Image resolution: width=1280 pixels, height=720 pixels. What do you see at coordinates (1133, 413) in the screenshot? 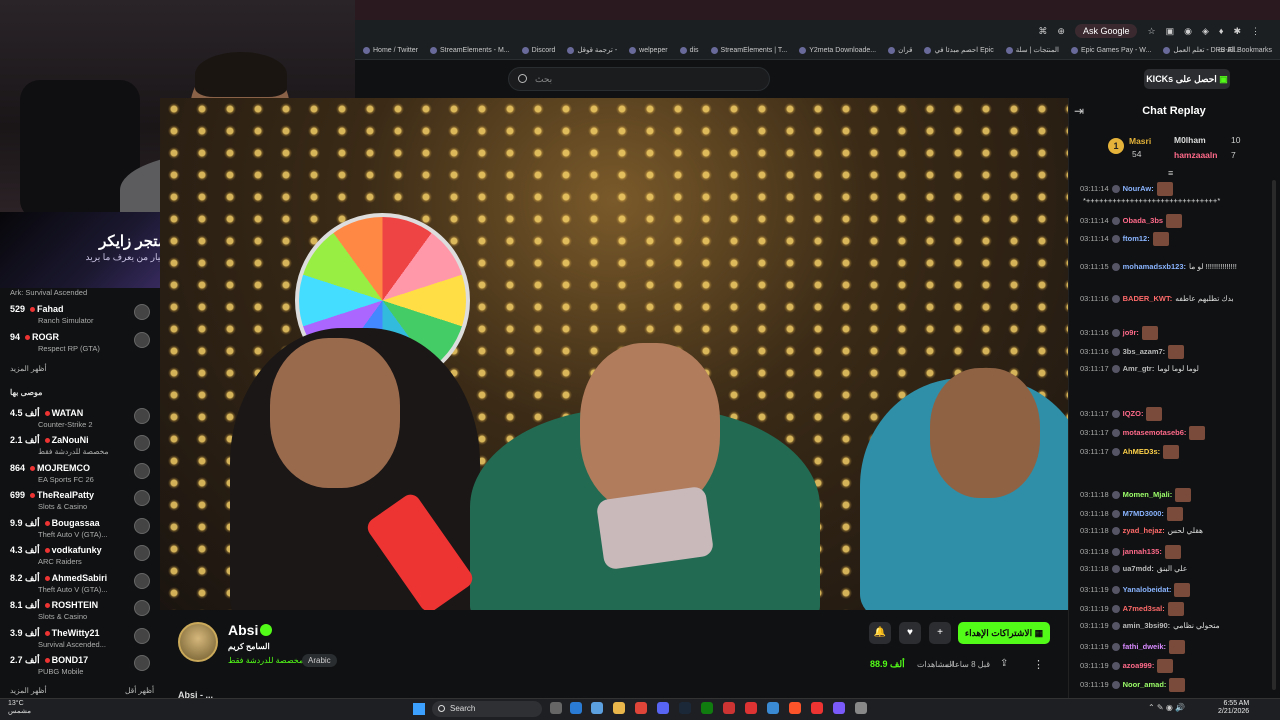
I see `chat-username: IQZO:` at bounding box center [1133, 413].